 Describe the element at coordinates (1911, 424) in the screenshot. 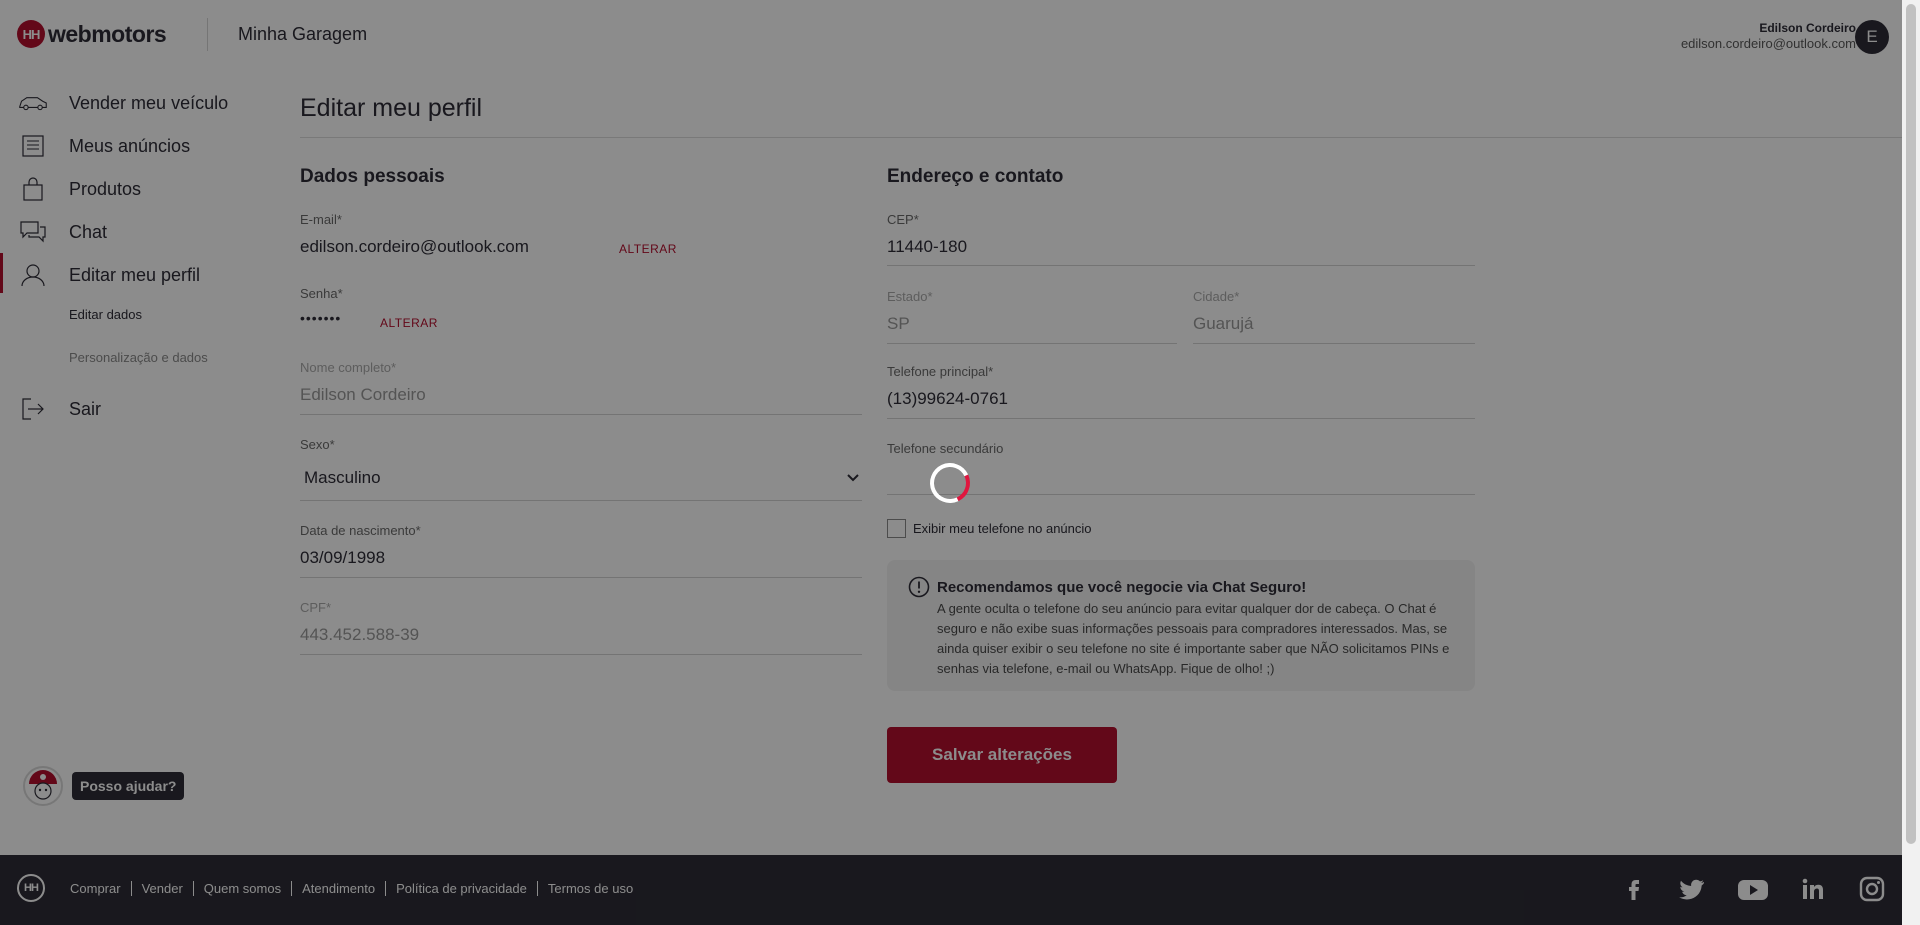

I see `scrollbar-thumb` at that location.